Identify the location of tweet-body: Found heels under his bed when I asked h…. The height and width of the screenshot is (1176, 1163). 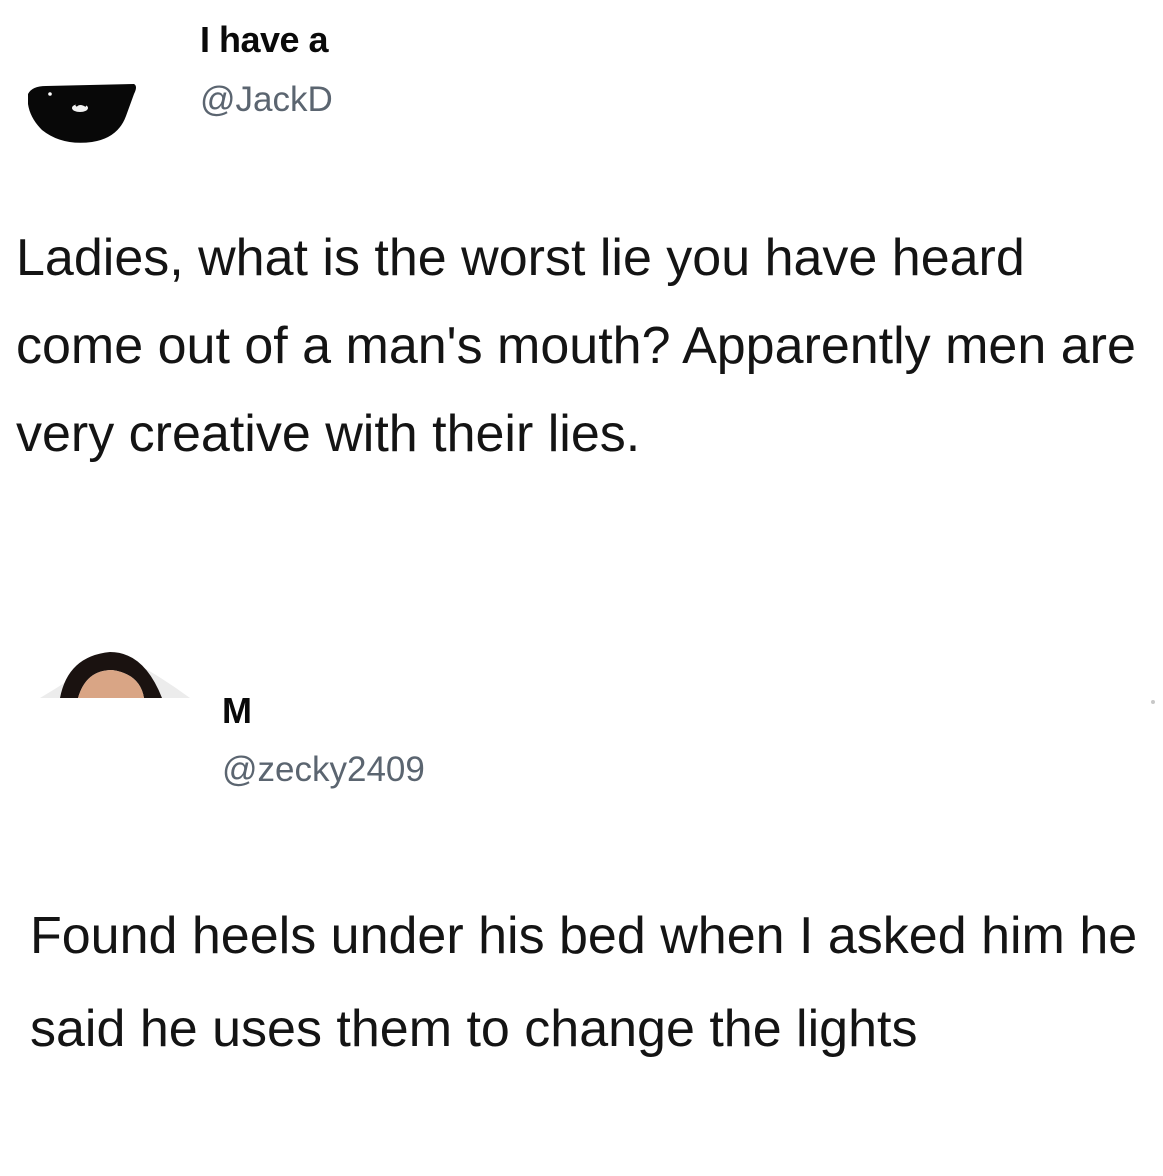
(584, 982).